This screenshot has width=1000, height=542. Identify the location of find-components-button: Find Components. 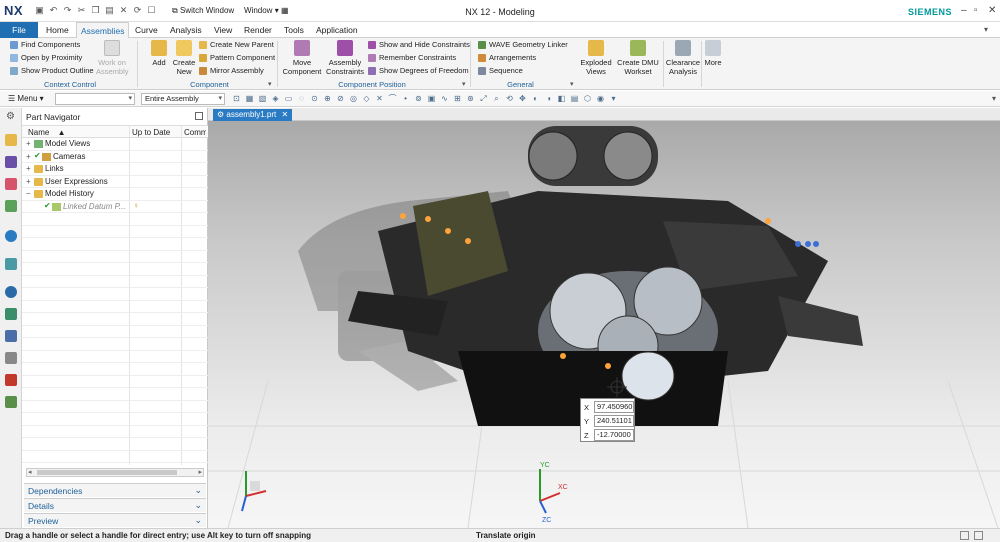
(45, 44).